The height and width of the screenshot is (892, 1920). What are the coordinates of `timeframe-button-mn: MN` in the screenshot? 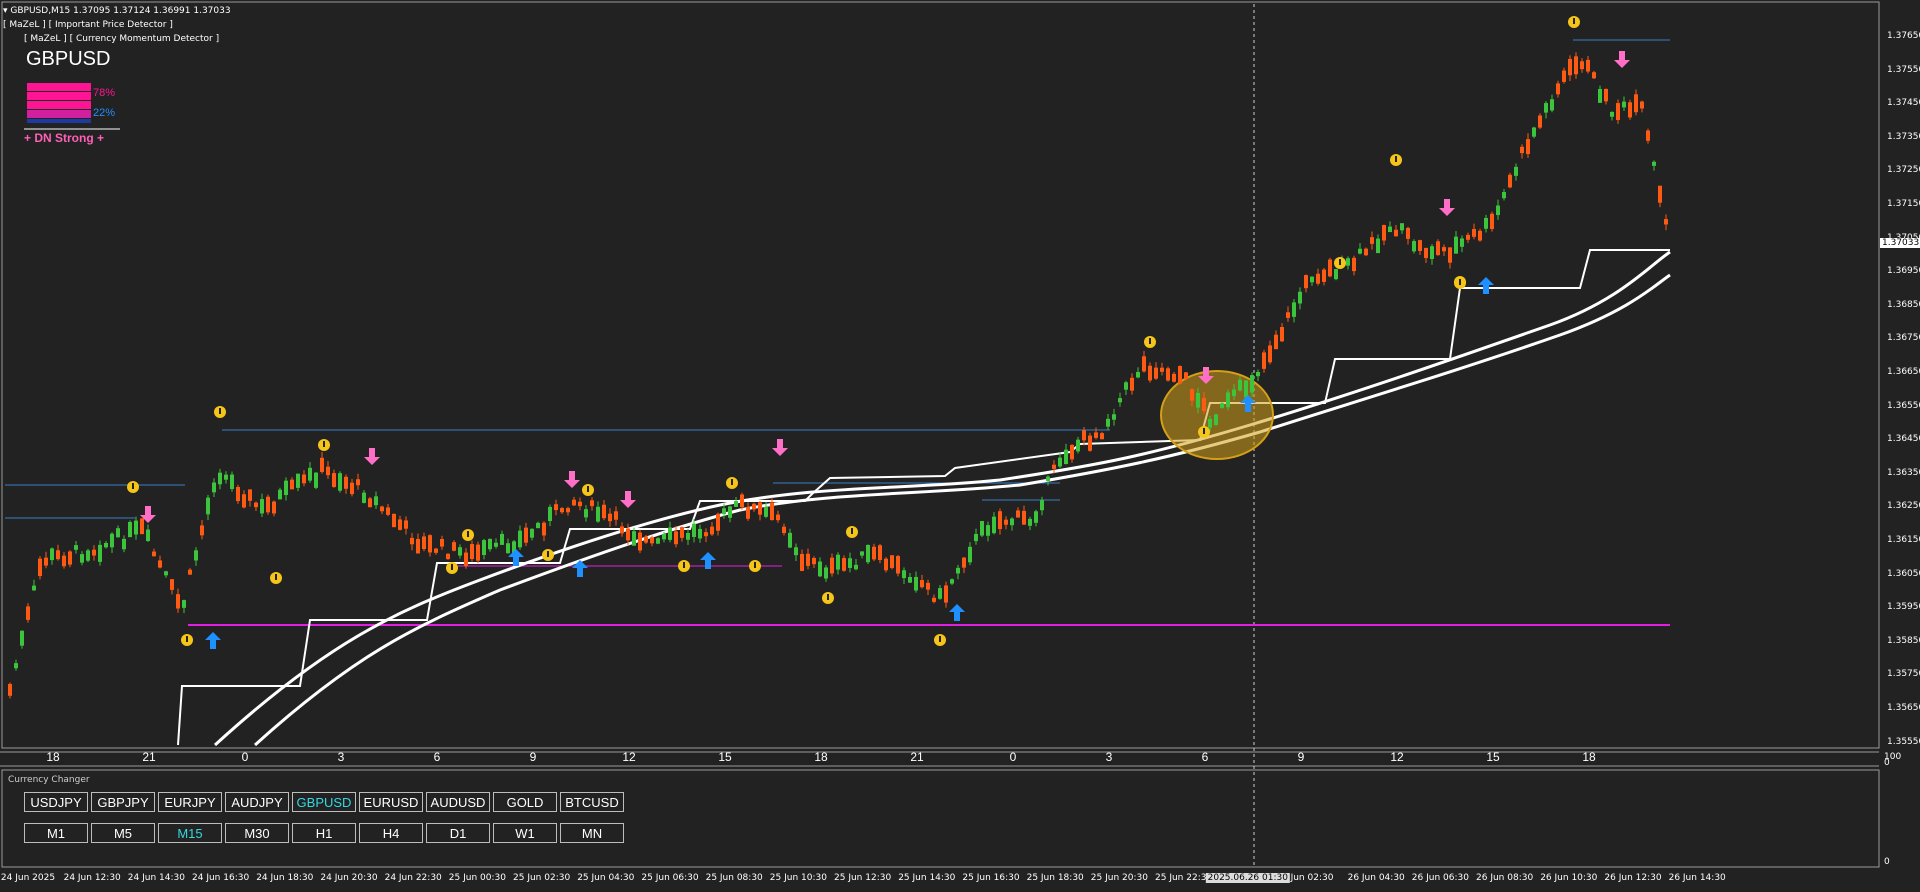 It's located at (592, 833).